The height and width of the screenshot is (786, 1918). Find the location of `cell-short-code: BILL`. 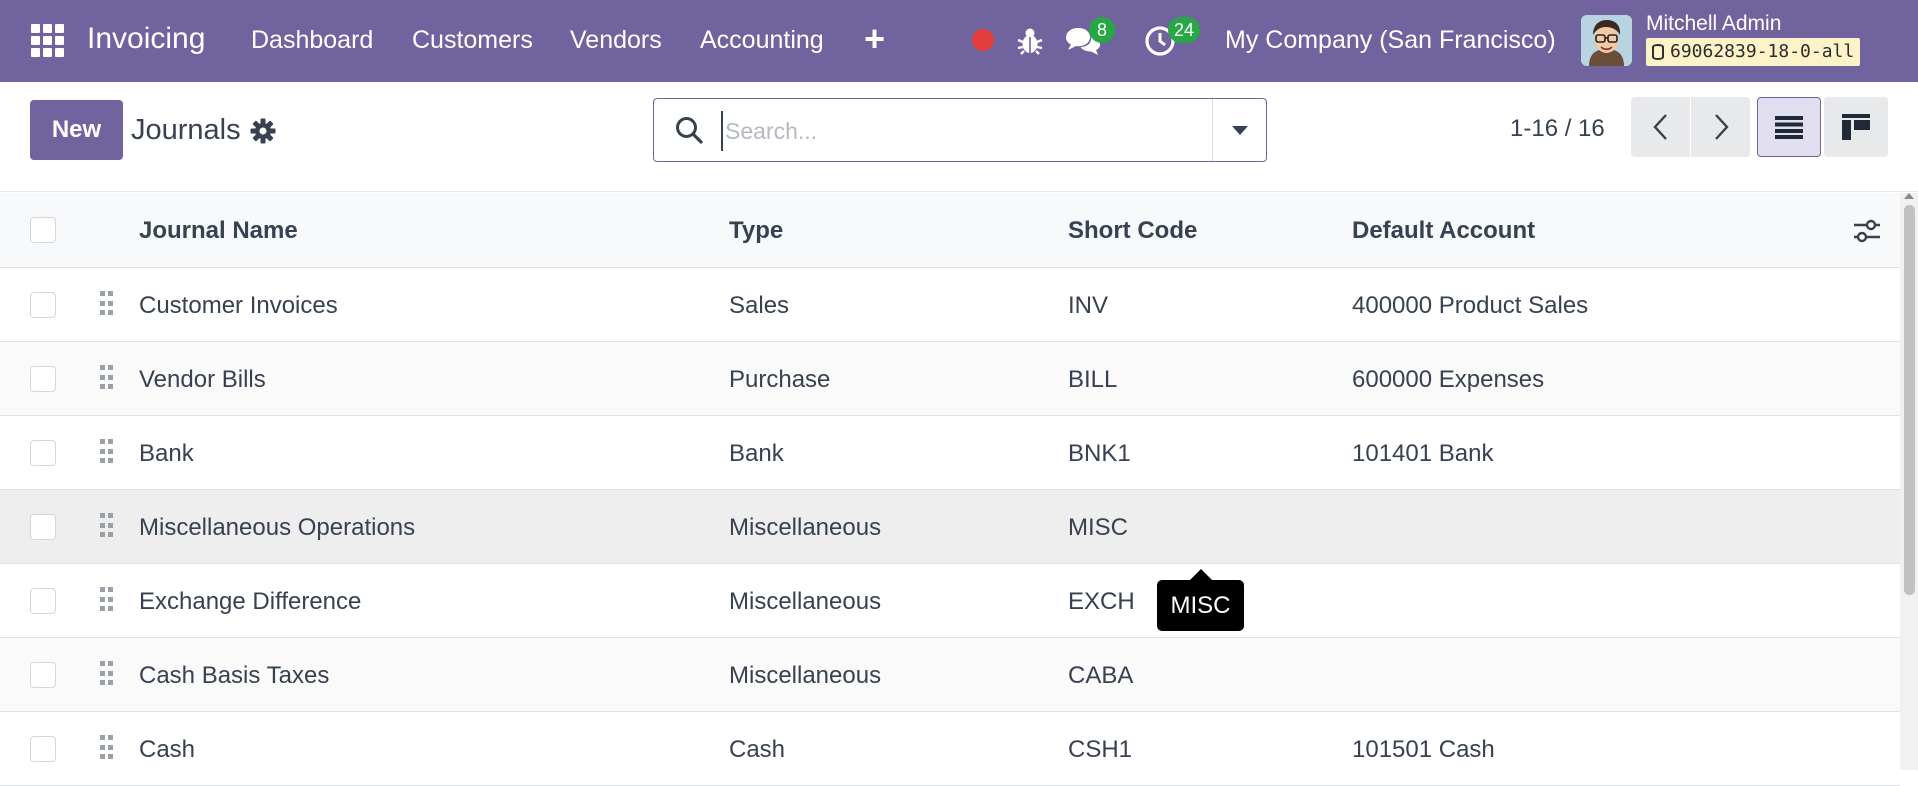

cell-short-code: BILL is located at coordinates (1093, 379).